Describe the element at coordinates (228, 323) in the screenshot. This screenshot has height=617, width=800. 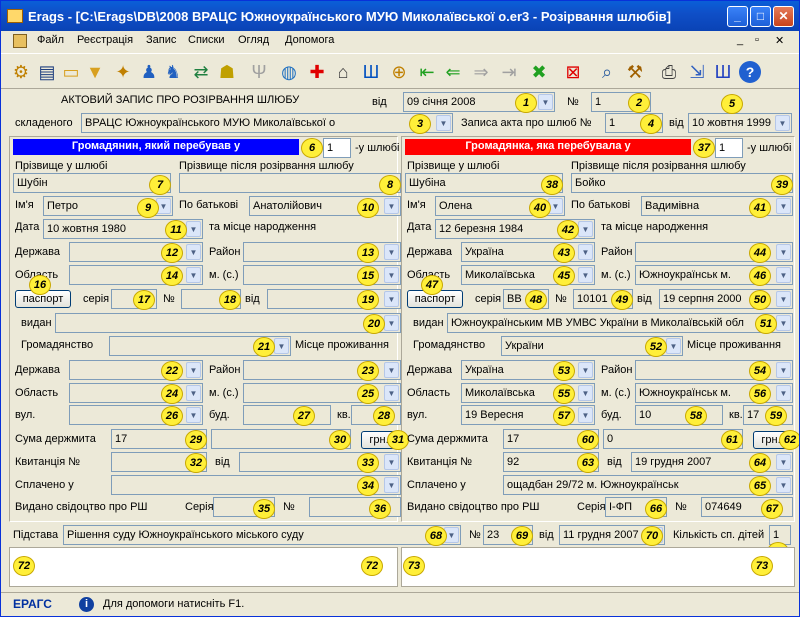
I see `man-issued-field: ▼` at that location.